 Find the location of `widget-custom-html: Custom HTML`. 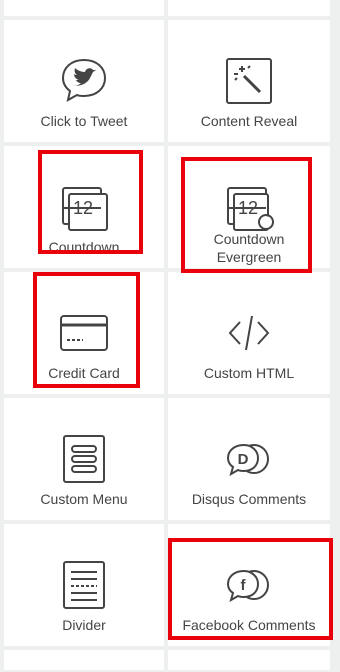

widget-custom-html: Custom HTML is located at coordinates (249, 333).